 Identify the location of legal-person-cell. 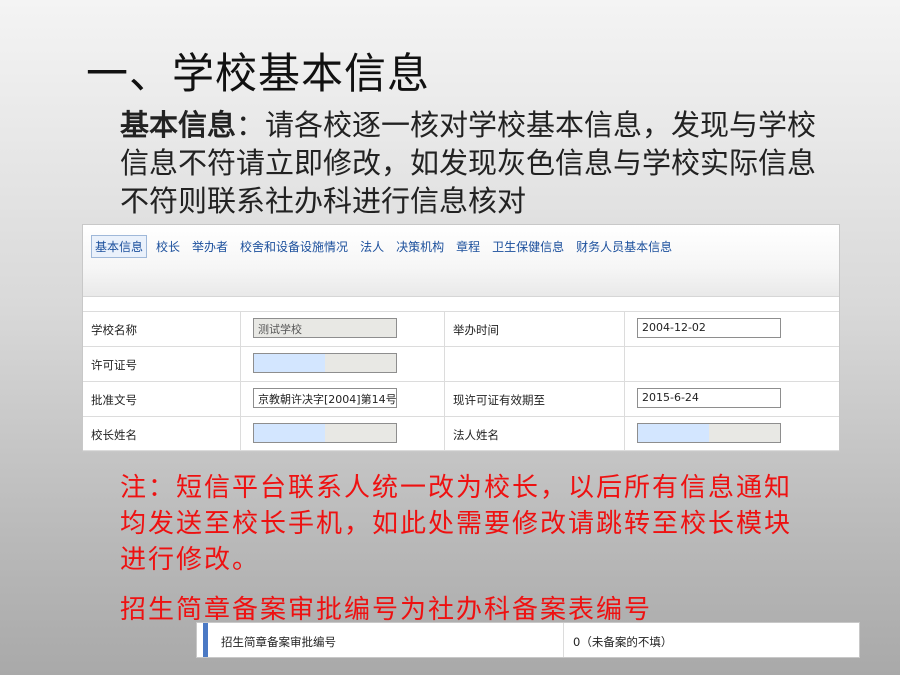
(731, 434).